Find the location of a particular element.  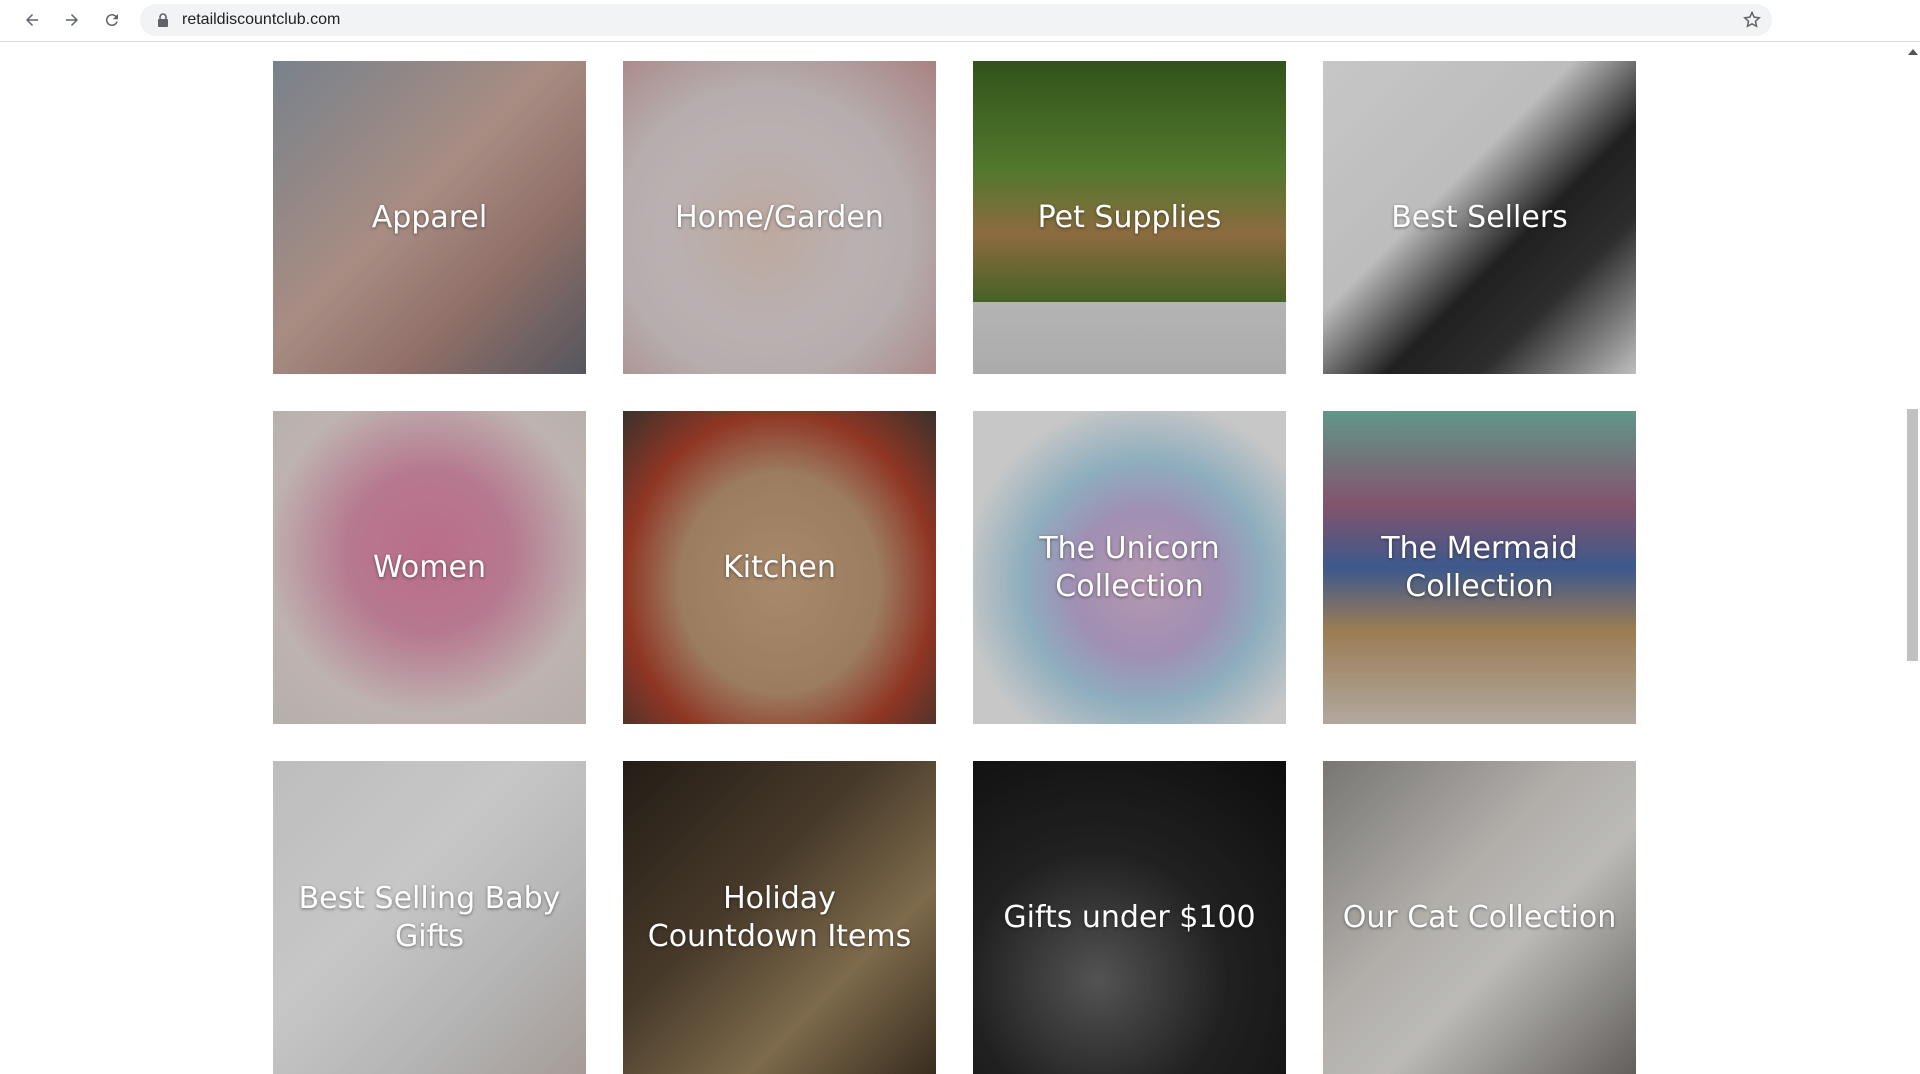

reload-icon is located at coordinates (111, 20).